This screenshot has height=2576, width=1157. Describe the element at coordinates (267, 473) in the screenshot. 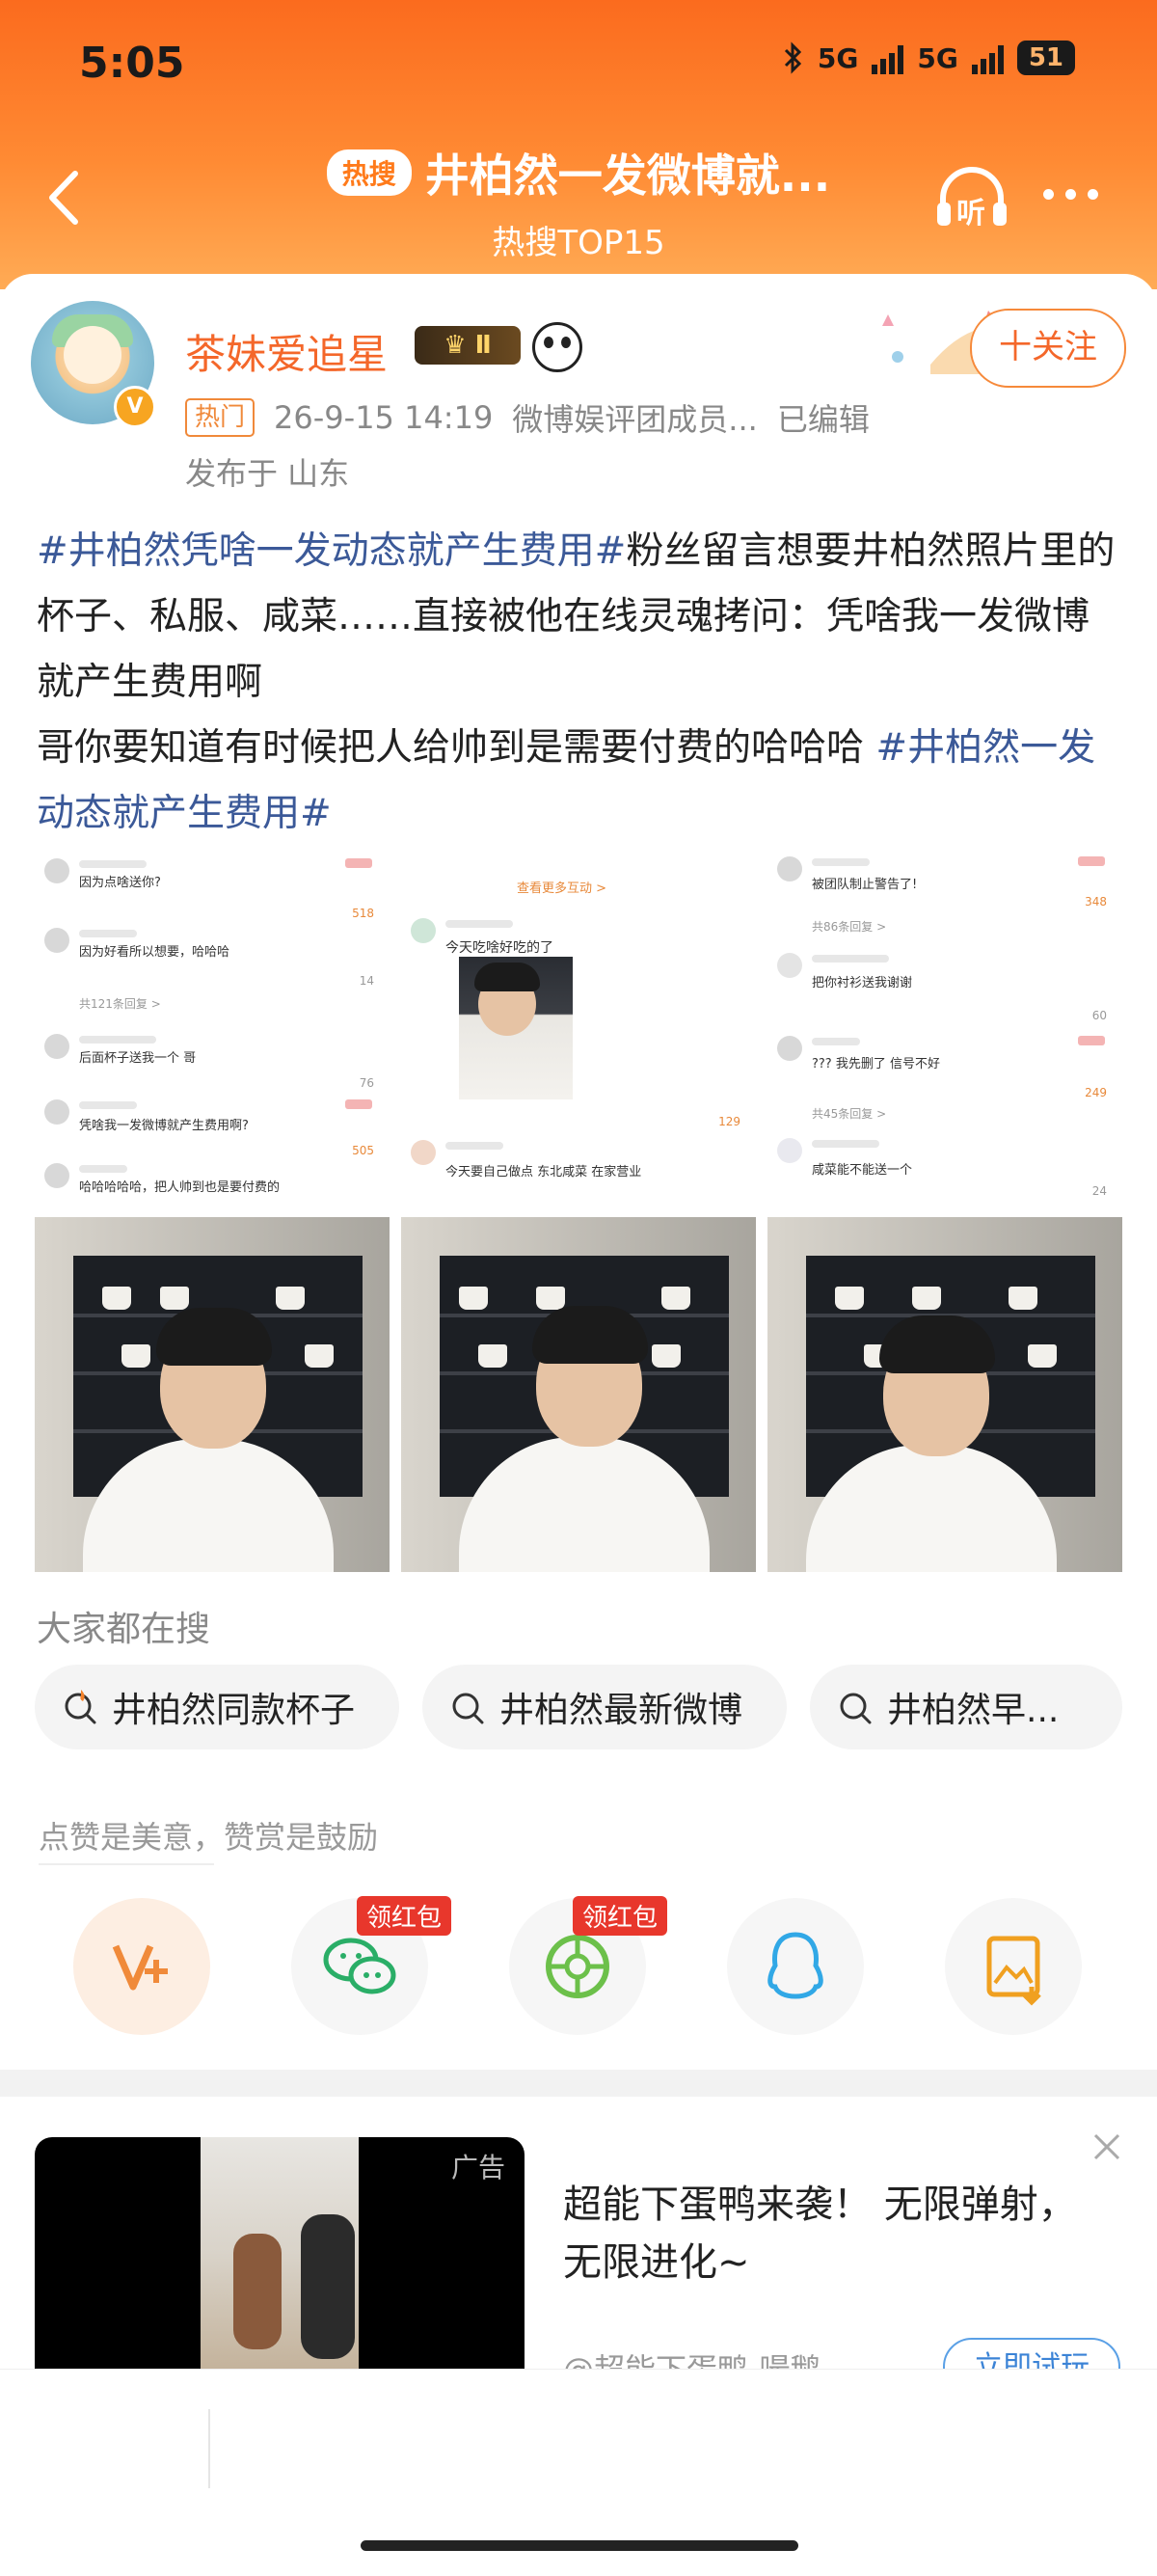

I see `post-location: 发布于 山东` at that location.